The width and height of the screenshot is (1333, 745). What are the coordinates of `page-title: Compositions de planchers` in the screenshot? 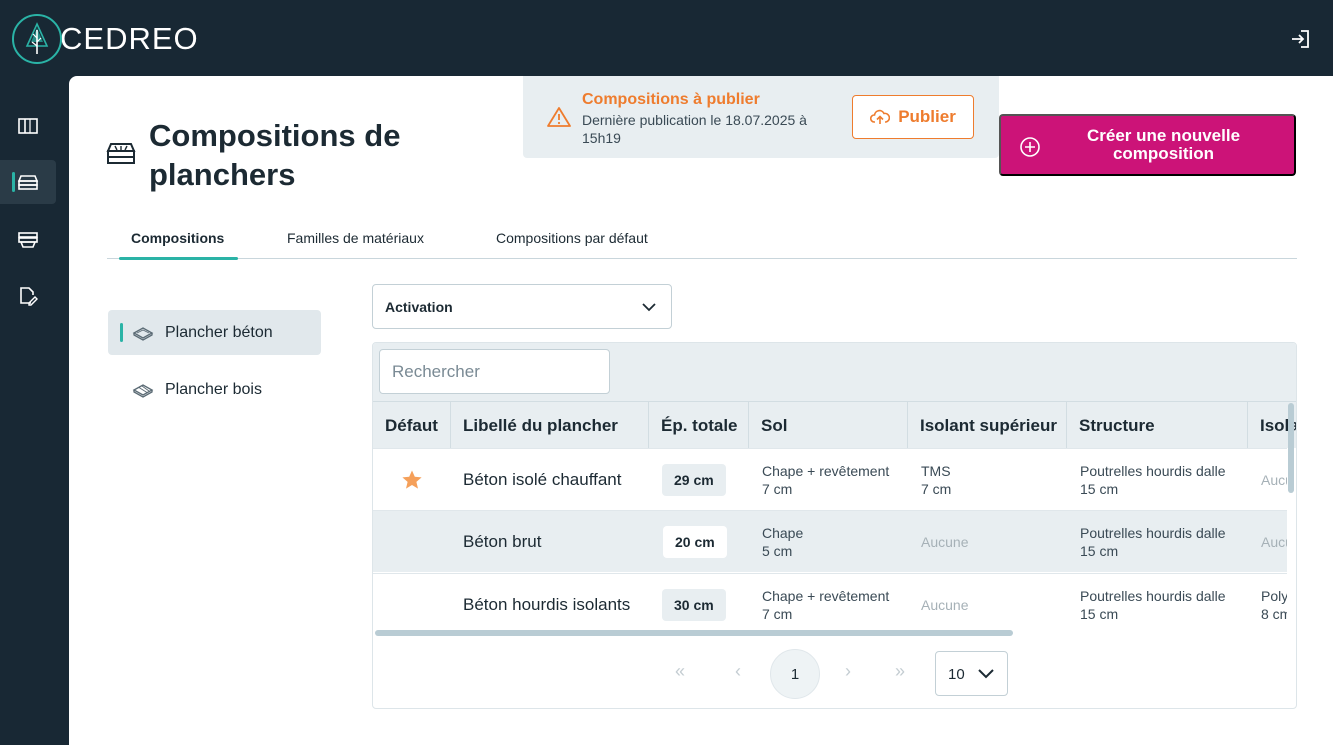 It's located at (275, 155).